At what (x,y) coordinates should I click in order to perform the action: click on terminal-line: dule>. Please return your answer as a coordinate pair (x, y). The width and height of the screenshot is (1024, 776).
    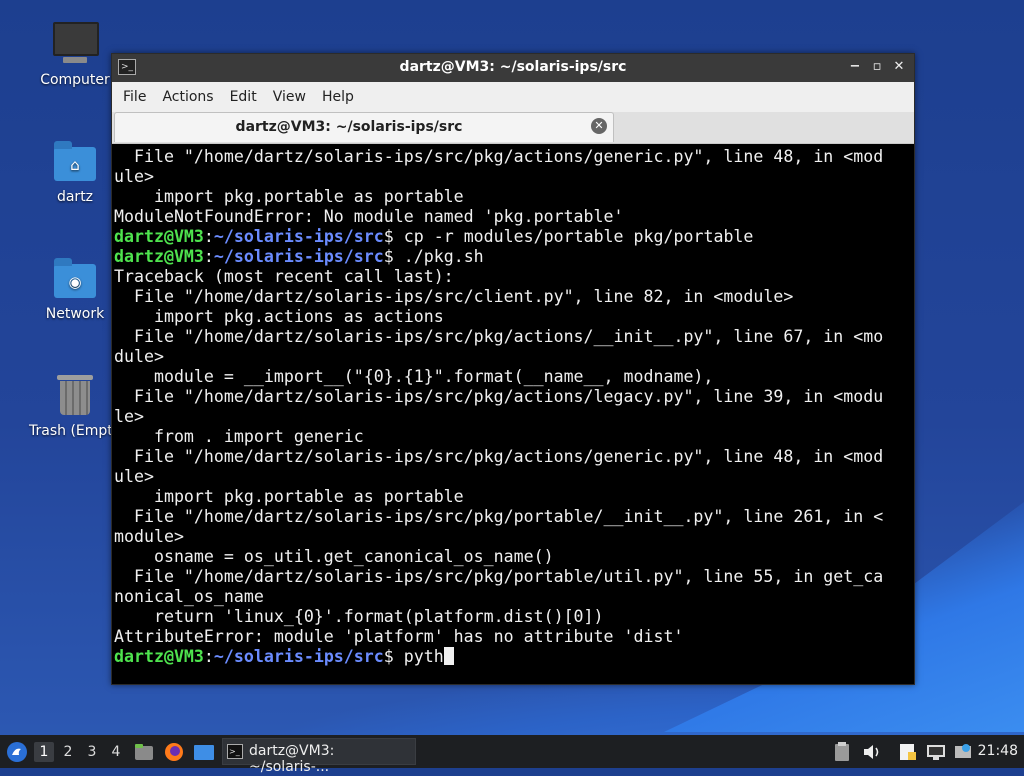
    Looking at the image, I should click on (139, 356).